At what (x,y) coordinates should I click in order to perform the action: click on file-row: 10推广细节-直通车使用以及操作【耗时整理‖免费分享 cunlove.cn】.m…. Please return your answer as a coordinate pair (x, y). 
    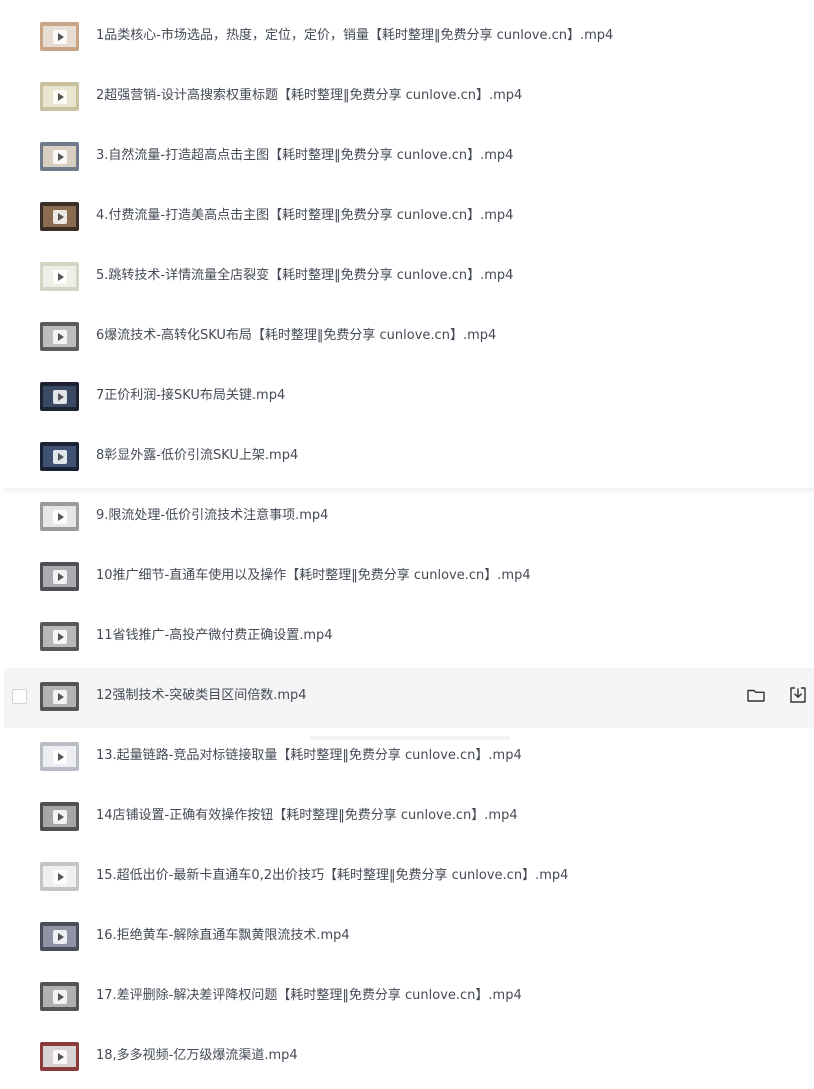
    Looking at the image, I should click on (407, 578).